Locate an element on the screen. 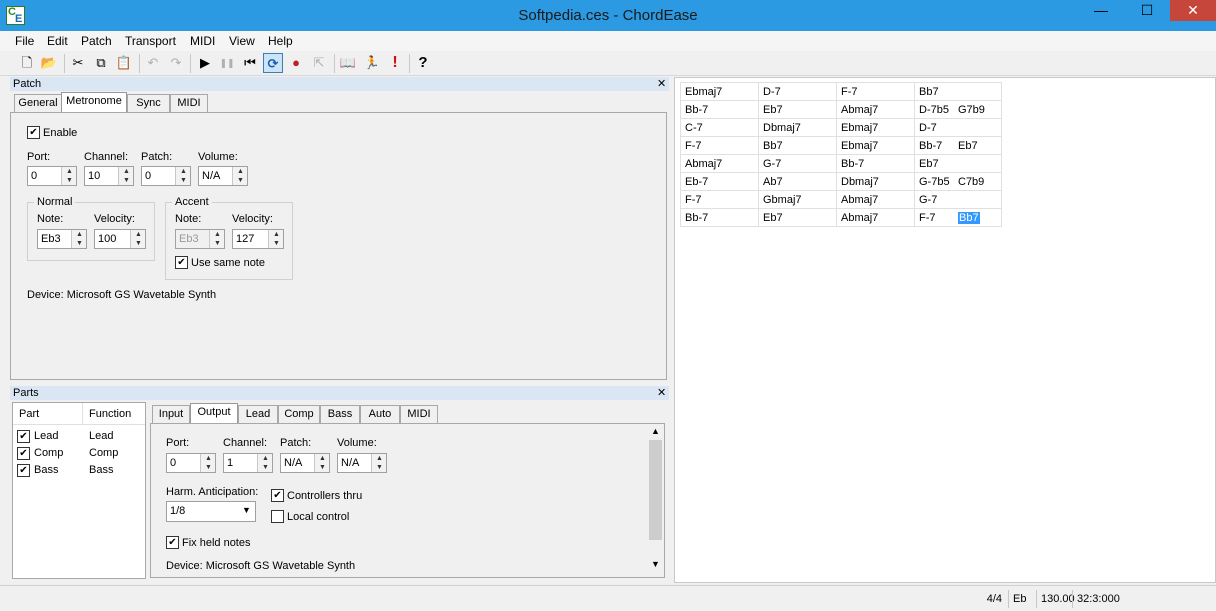 This screenshot has width=1216, height=611. local-control-checkbox is located at coordinates (277, 516).